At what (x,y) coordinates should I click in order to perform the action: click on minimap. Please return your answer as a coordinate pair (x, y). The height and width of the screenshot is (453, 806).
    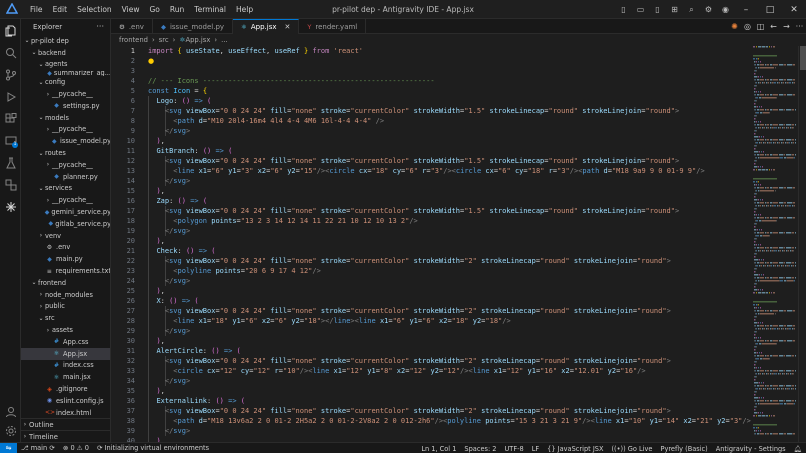
    Looking at the image, I should click on (774, 244).